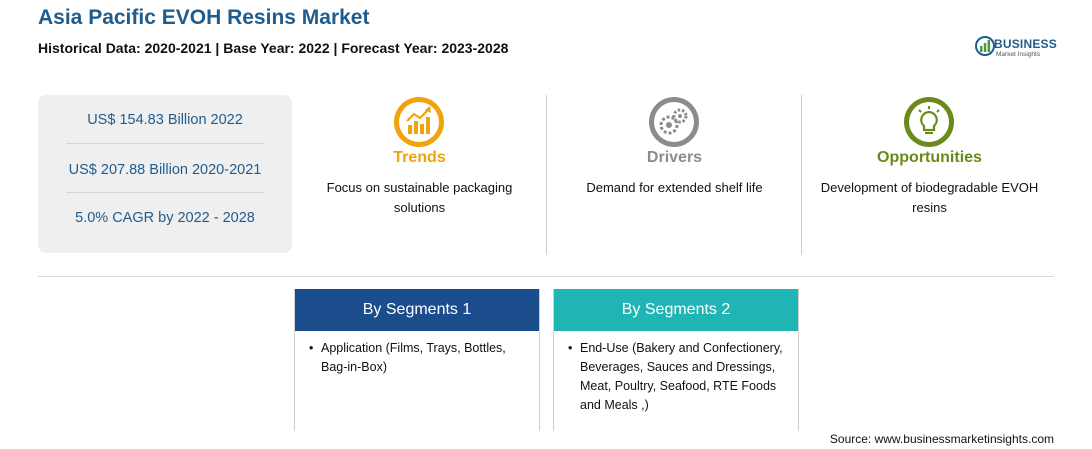 The image size is (1092, 449). I want to click on company-logo: BUSINESS Market Insights, so click(1019, 47).